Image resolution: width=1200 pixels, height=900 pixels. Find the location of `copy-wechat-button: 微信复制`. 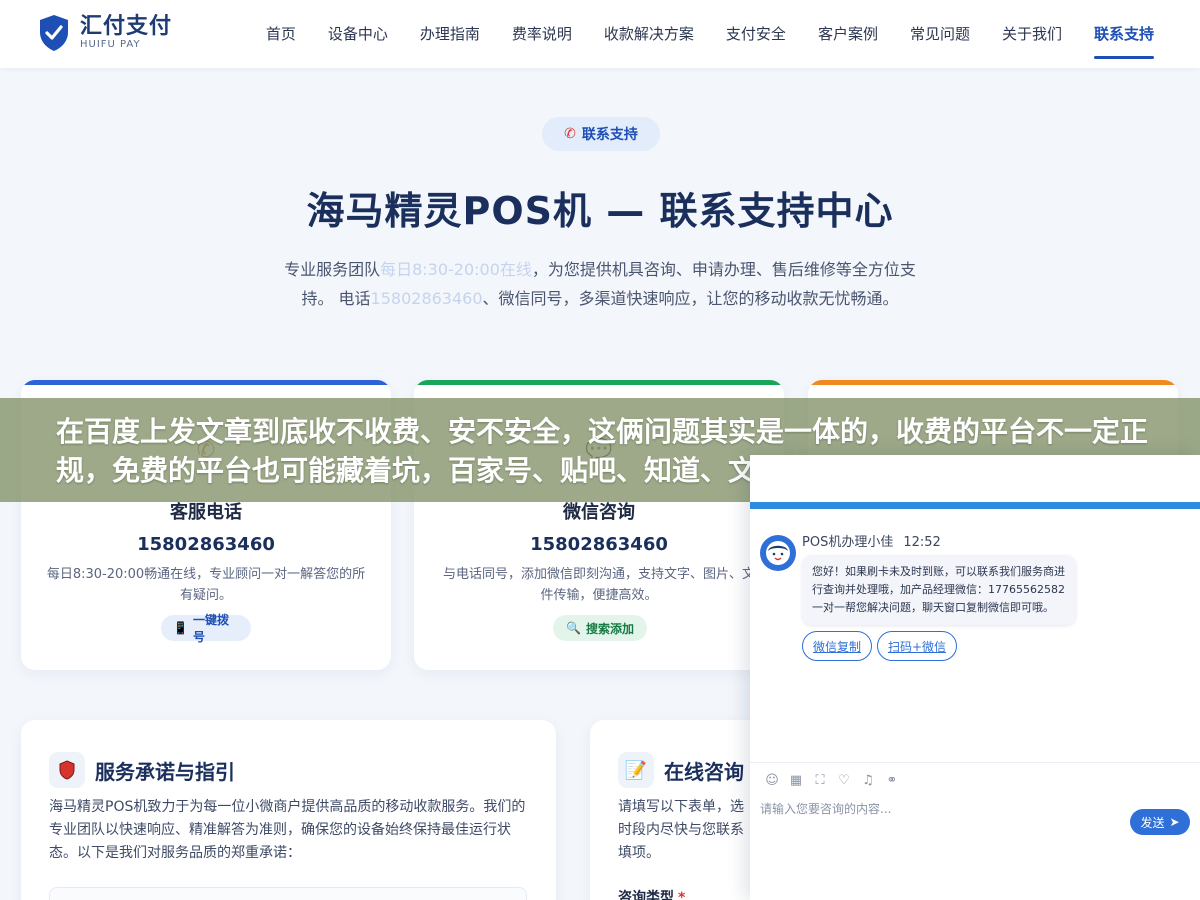

copy-wechat-button: 微信复制 is located at coordinates (837, 646).